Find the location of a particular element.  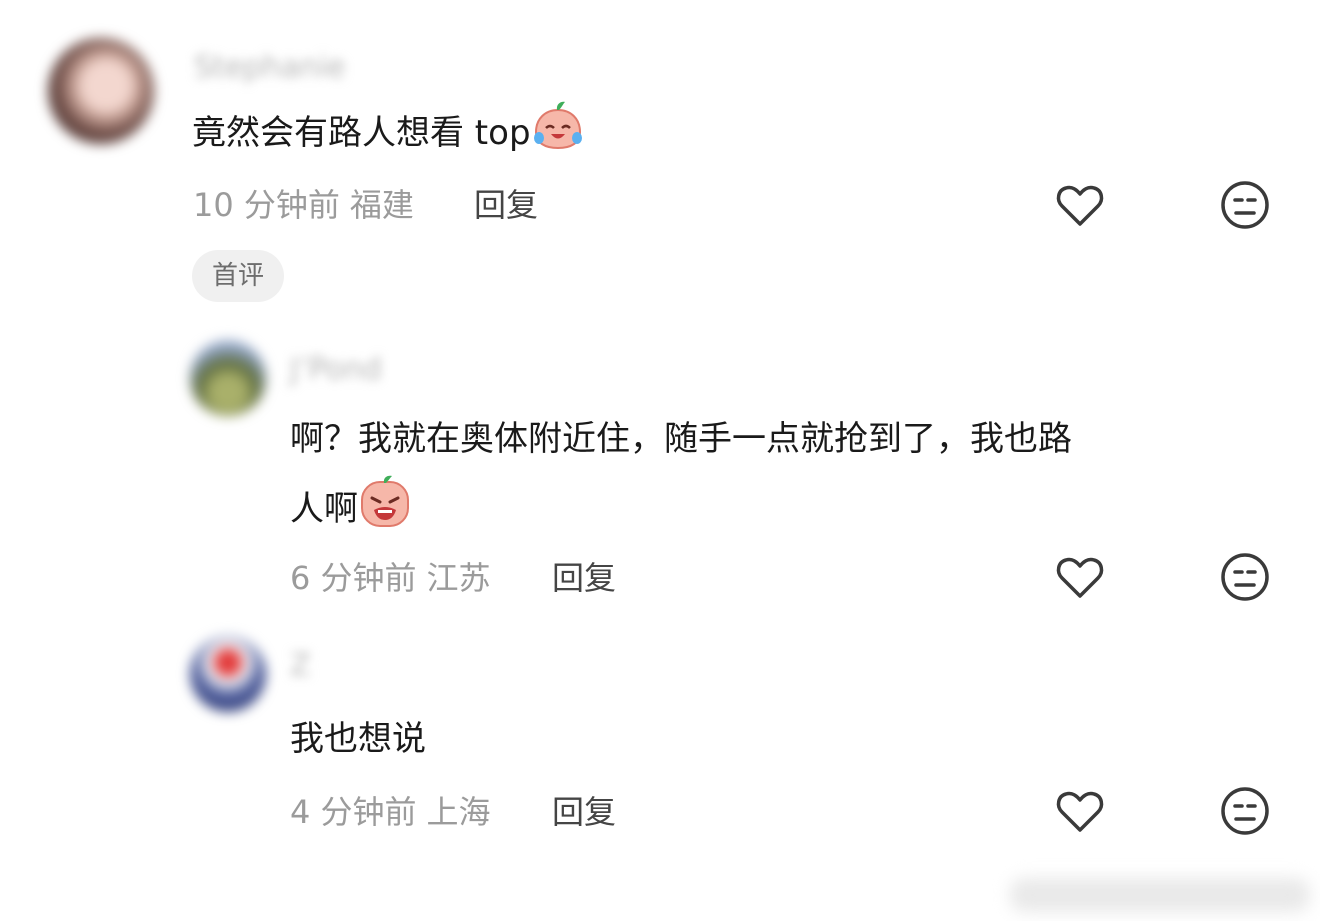

first-comment-badge: 首评 is located at coordinates (238, 276).